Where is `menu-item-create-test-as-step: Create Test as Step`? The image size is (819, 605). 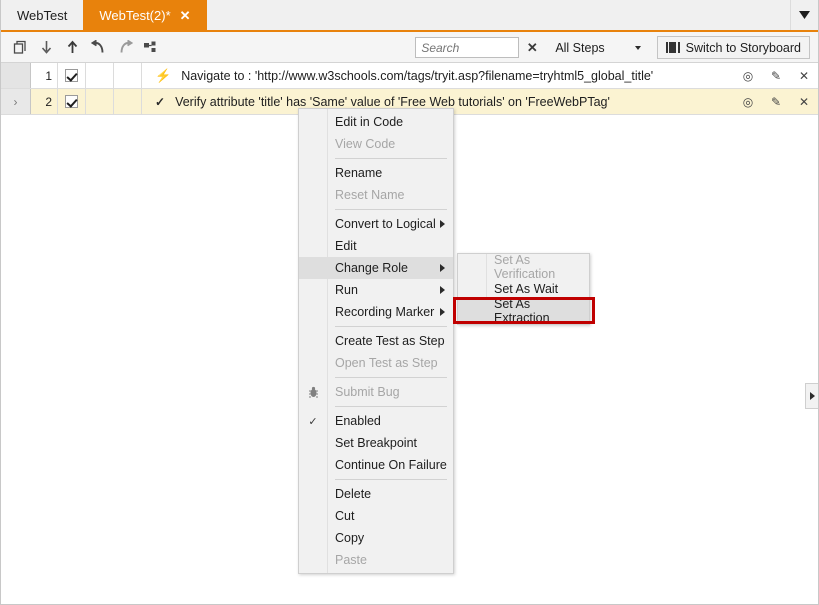
menu-item-create-test-as-step: Create Test as Step is located at coordinates (376, 341).